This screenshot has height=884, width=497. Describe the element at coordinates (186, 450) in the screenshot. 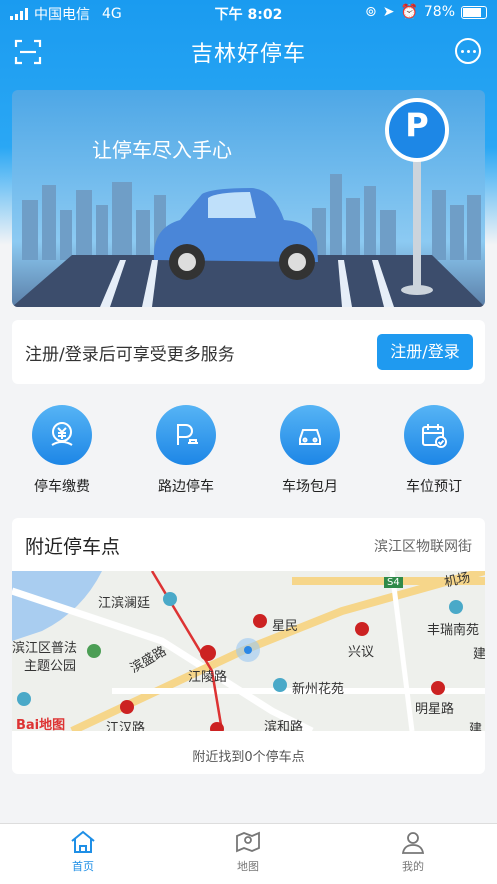

I see `service-roadside-parking: 路边停车` at that location.